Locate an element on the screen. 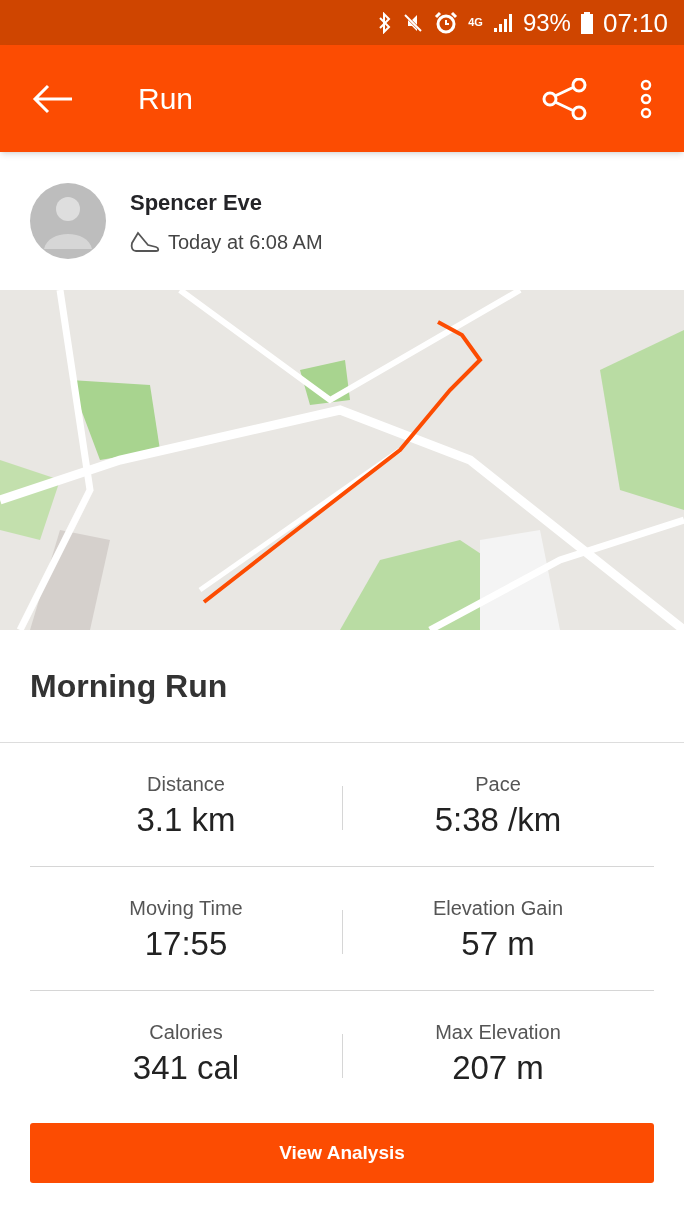 The height and width of the screenshot is (1216, 684). stat-label: Moving Time is located at coordinates (186, 908).